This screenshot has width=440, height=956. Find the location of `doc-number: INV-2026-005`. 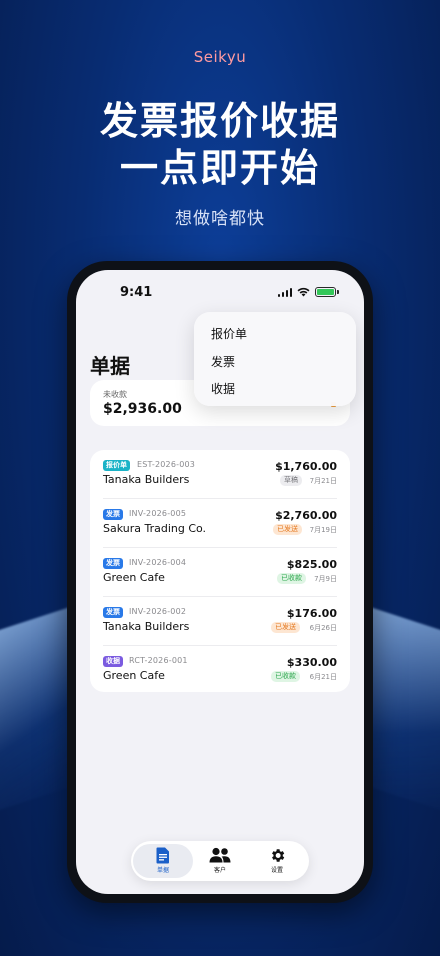

doc-number: INV-2026-005 is located at coordinates (158, 513).